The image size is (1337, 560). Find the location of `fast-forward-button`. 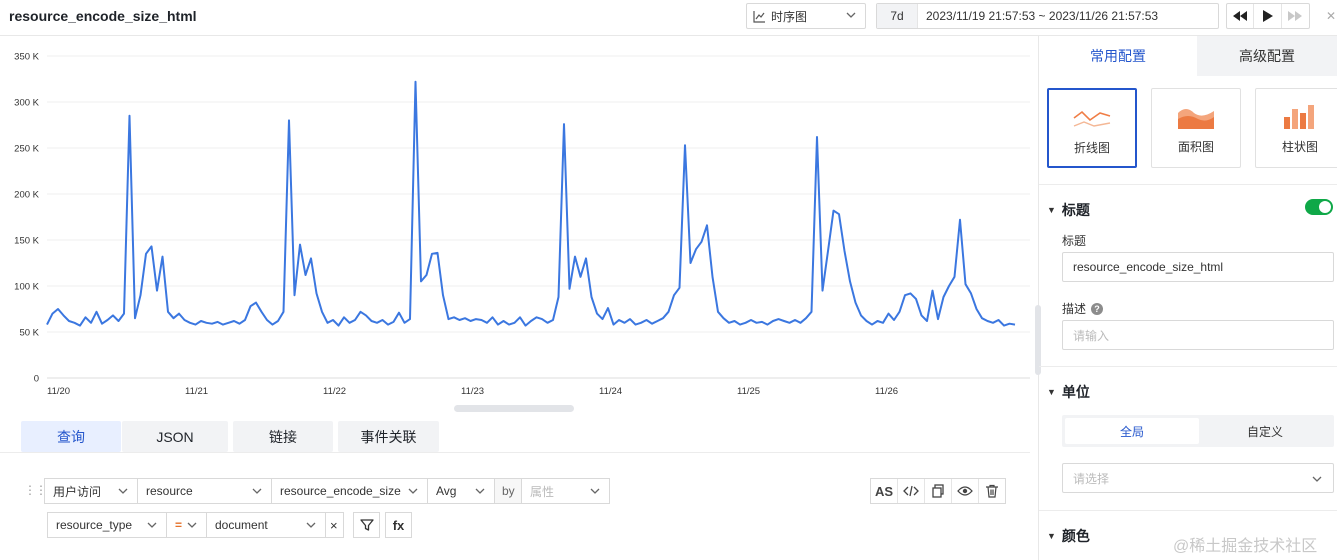

fast-forward-button is located at coordinates (1295, 16).